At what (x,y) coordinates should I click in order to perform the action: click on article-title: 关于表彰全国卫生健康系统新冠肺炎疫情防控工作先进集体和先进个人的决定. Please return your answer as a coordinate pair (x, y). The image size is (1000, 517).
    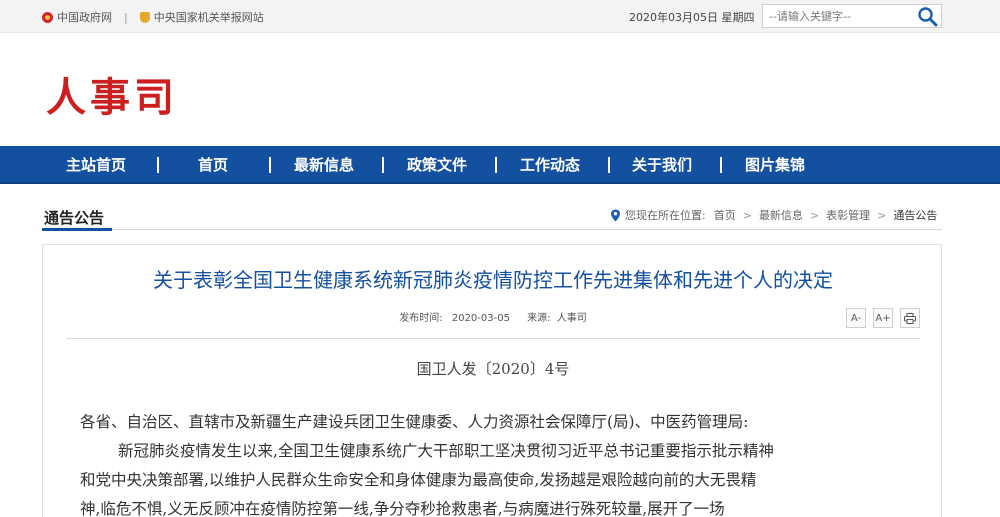
    Looking at the image, I should click on (493, 280).